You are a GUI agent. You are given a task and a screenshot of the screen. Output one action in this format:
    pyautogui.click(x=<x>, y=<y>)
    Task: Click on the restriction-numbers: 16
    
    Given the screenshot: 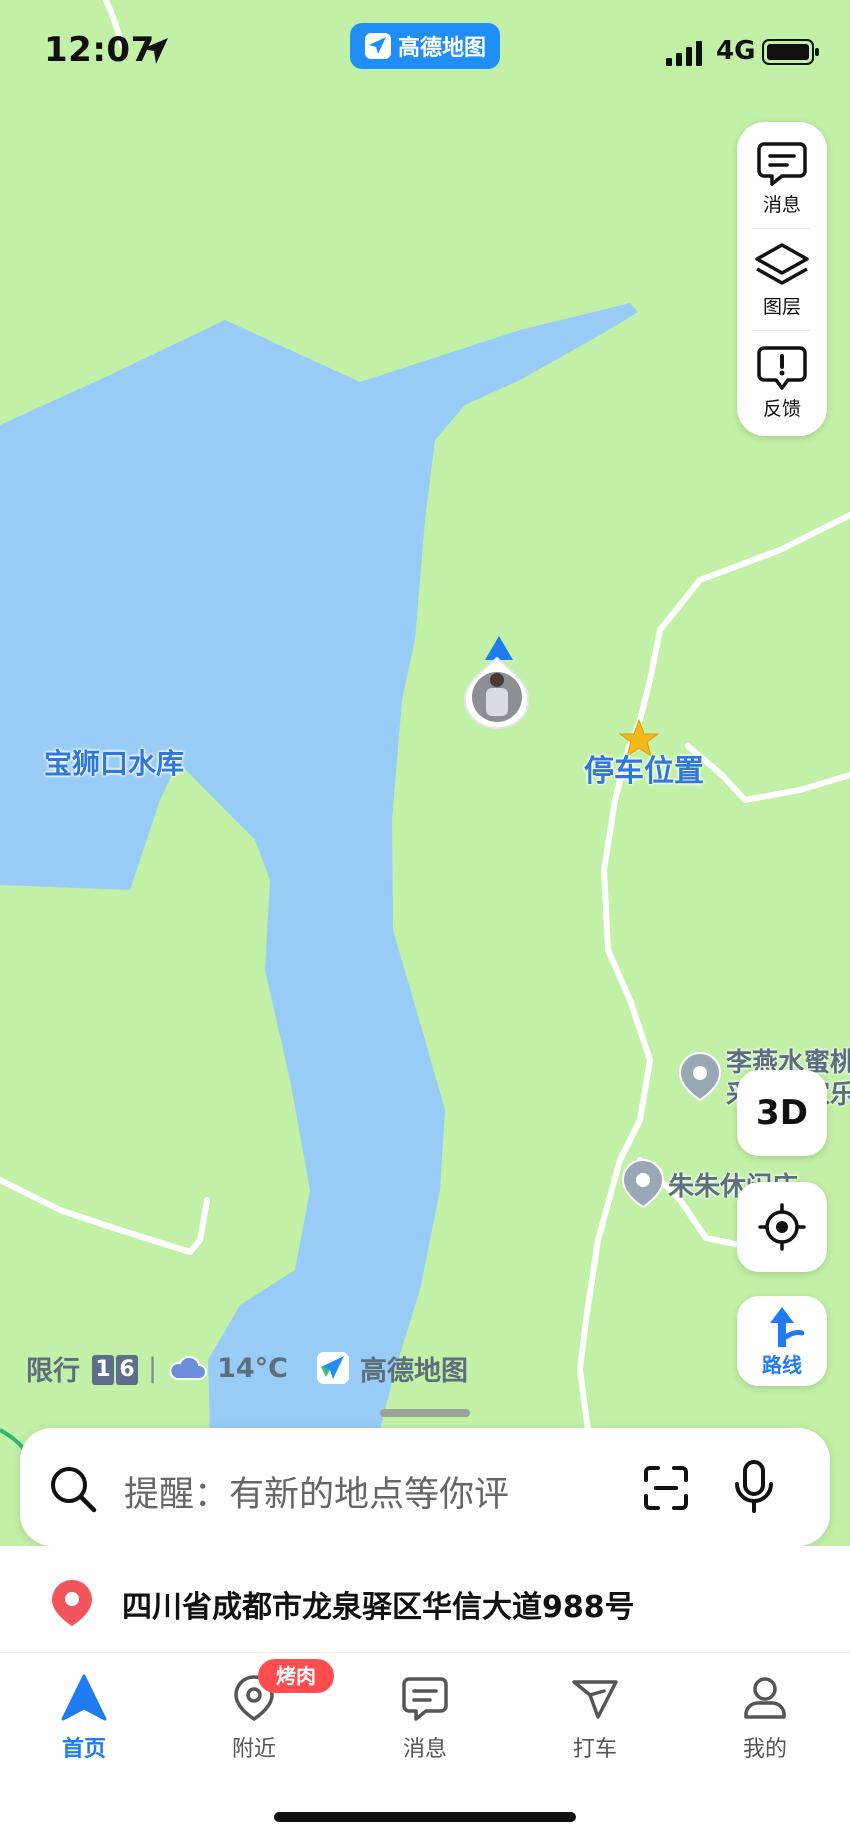 What is the action you would take?
    pyautogui.click(x=114, y=1368)
    